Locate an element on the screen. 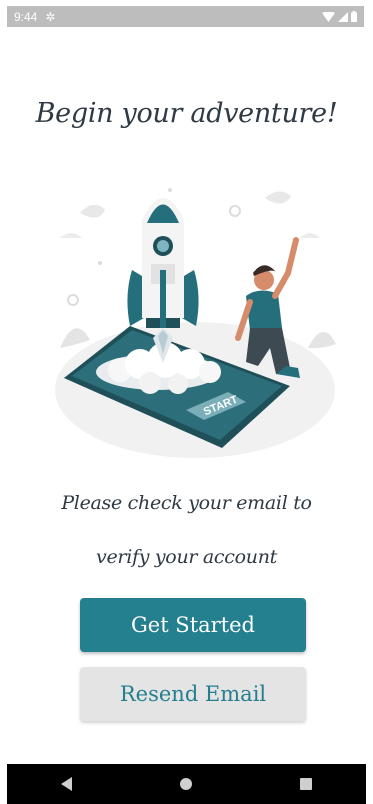 The height and width of the screenshot is (804, 373). nav-back-button is located at coordinates (67, 784).